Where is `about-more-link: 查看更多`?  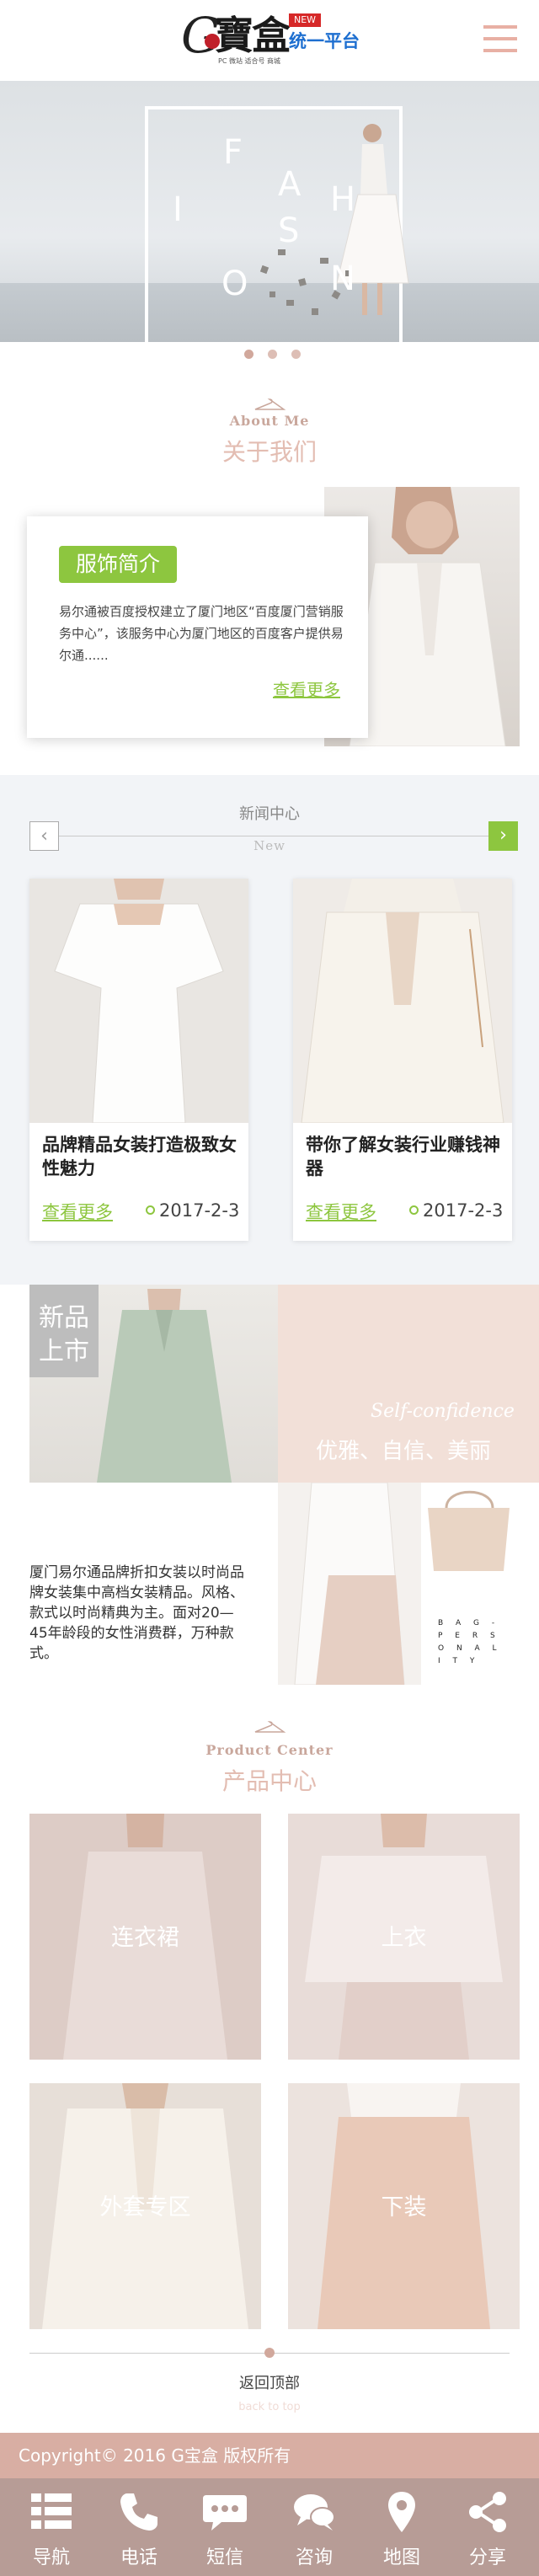 about-more-link: 查看更多 is located at coordinates (306, 688).